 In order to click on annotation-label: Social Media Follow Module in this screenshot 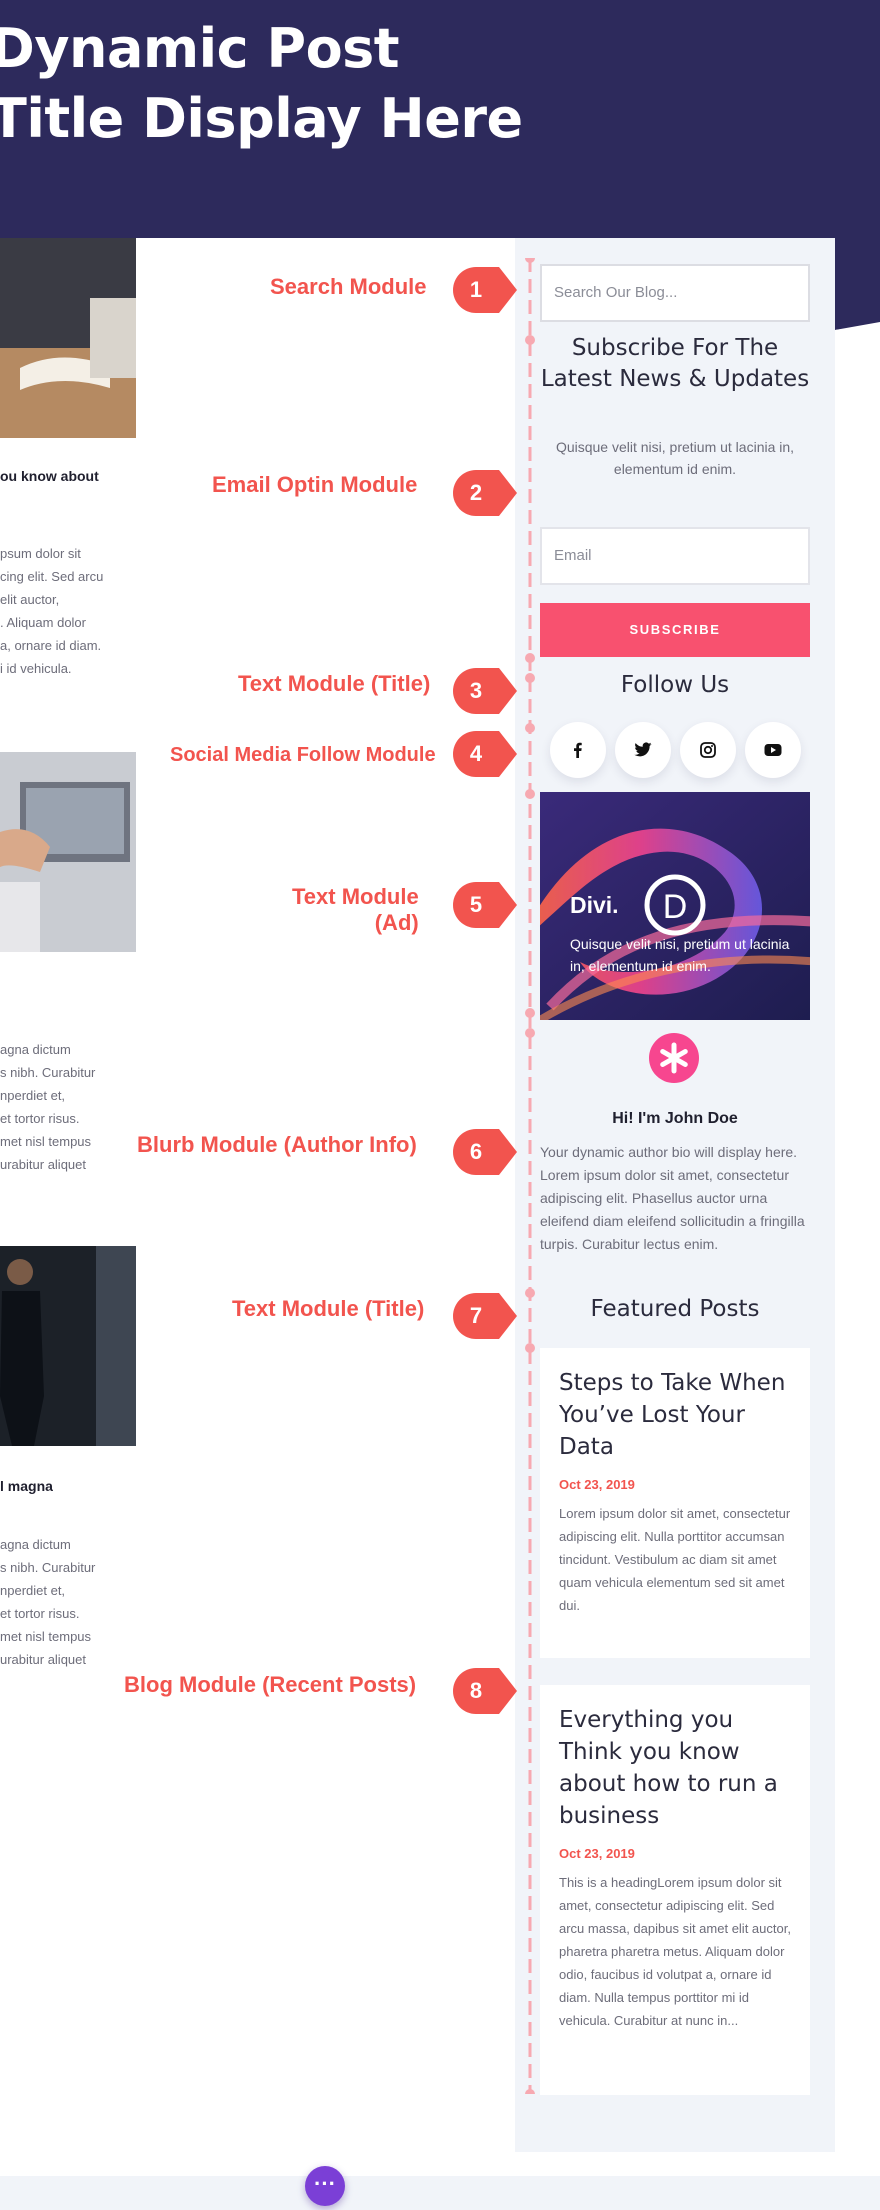, I will do `click(303, 755)`.